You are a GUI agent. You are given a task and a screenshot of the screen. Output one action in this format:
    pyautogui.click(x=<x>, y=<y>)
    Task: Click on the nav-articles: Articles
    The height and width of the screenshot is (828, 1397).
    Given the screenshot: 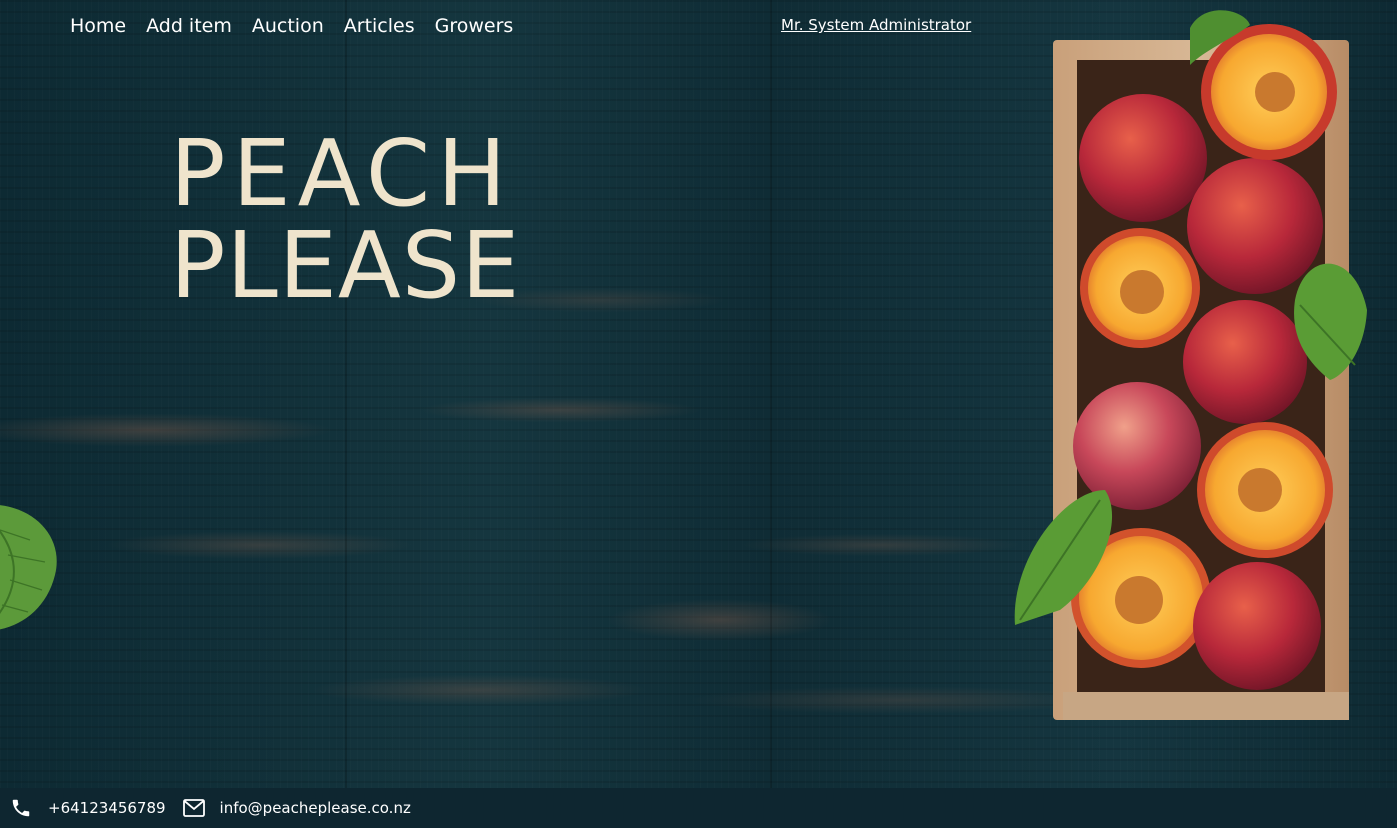 What is the action you would take?
    pyautogui.click(x=379, y=26)
    